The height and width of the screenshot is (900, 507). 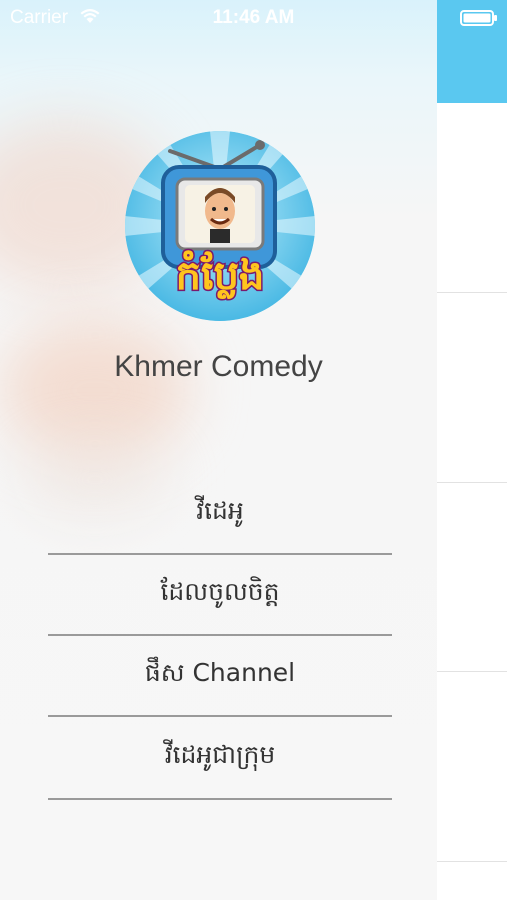 I want to click on logo-text: កំប្លែង, so click(x=220, y=274).